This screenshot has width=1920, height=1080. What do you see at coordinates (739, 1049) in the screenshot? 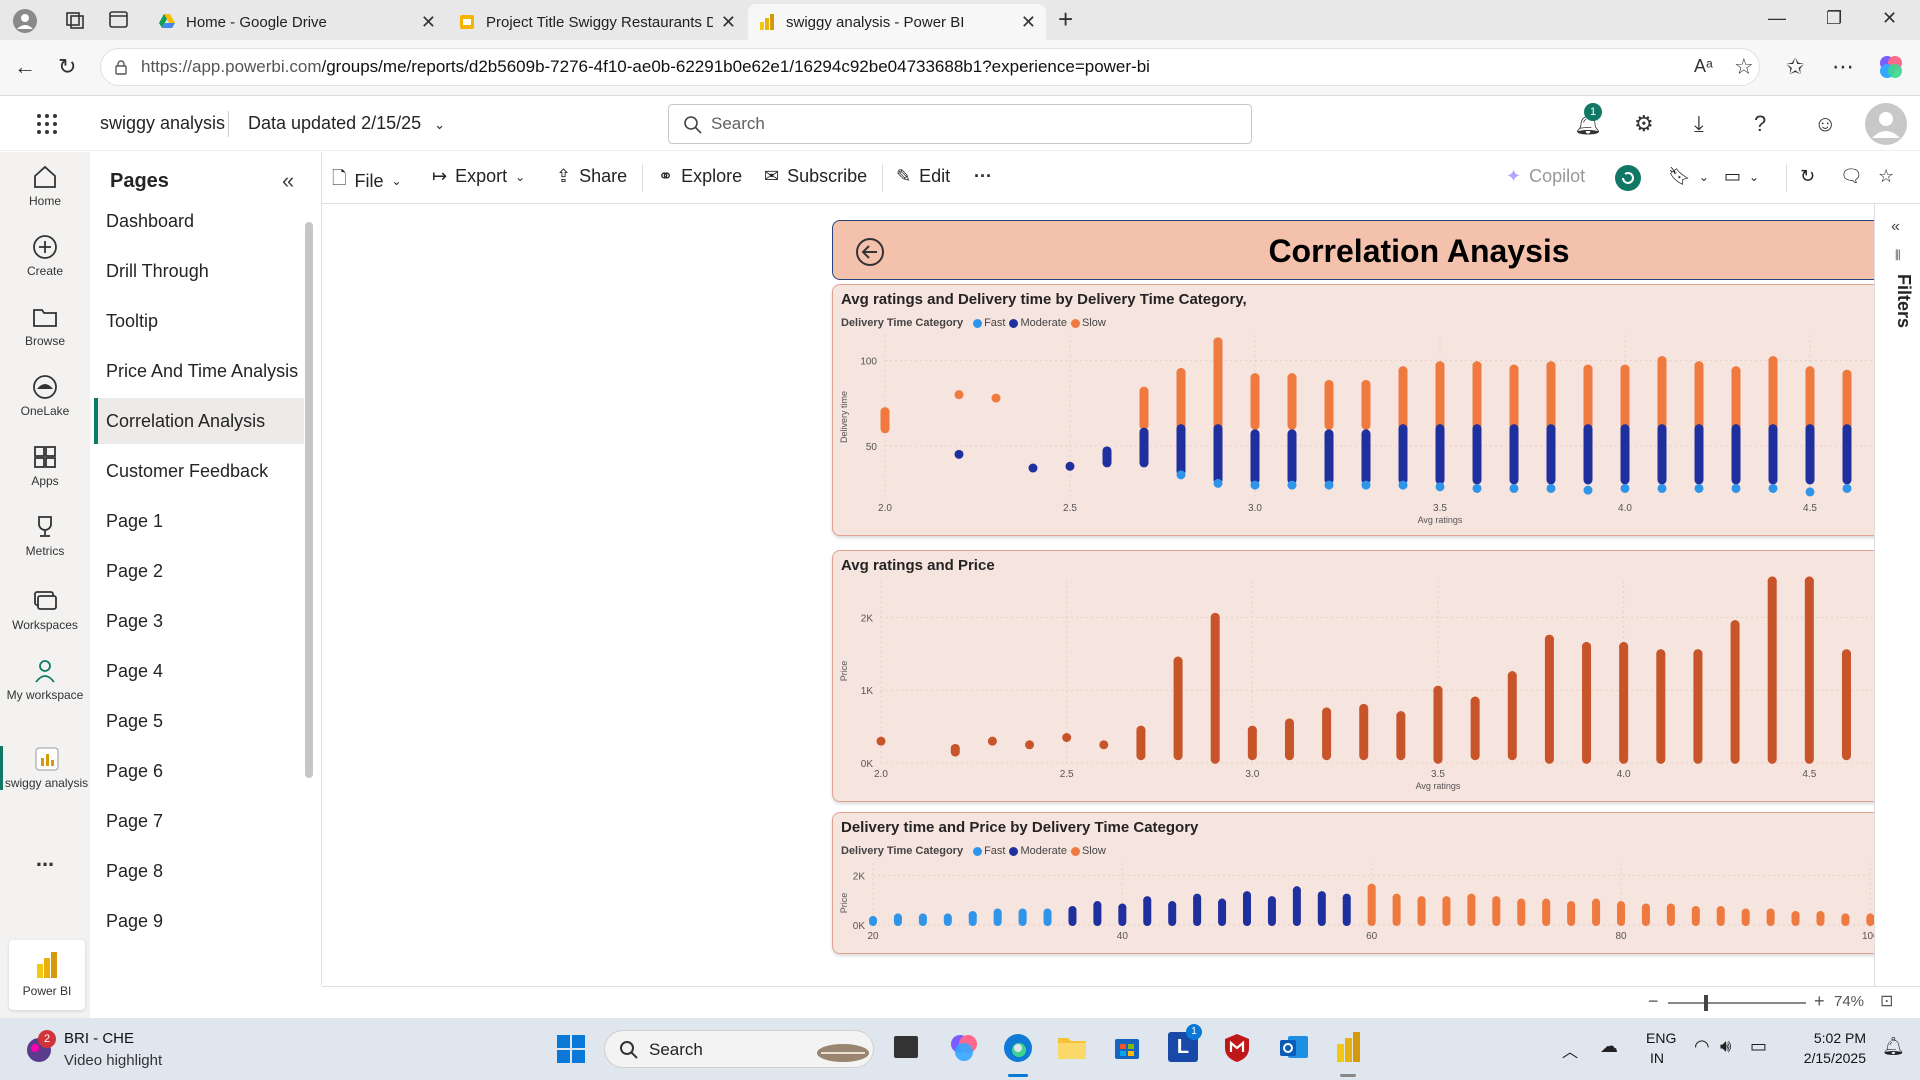
I see `taskbar-search: Search` at bounding box center [739, 1049].